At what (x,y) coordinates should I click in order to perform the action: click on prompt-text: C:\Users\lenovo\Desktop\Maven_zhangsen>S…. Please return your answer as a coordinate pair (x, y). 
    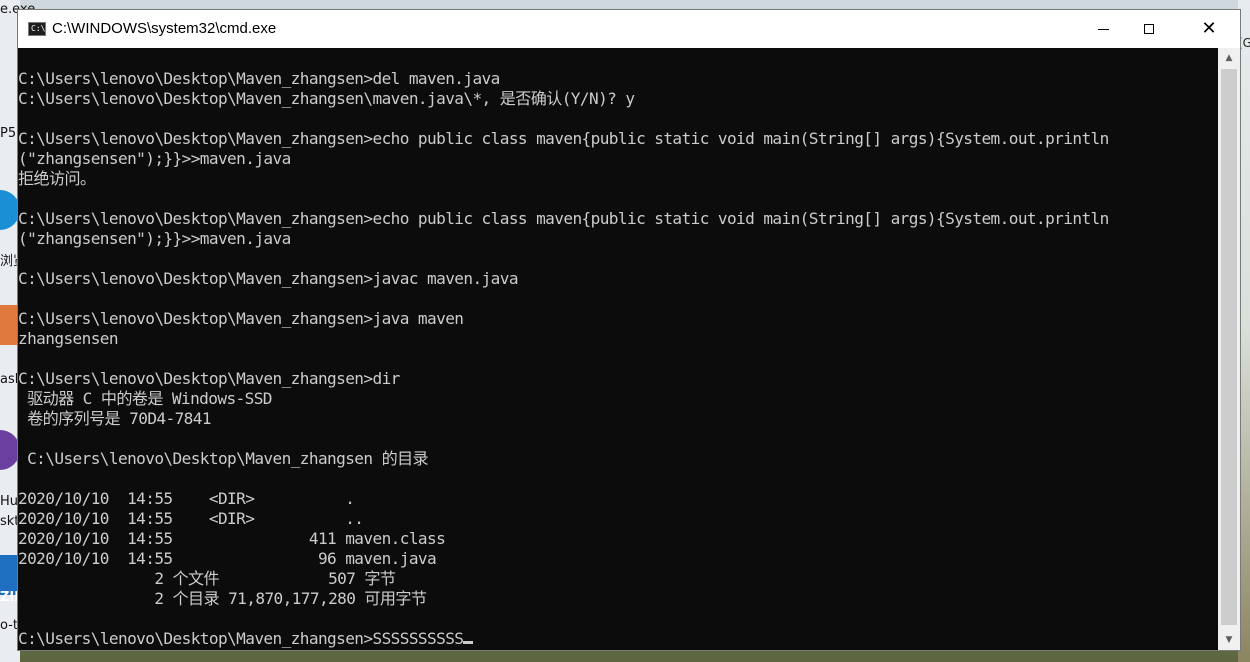
    Looking at the image, I should click on (241, 638).